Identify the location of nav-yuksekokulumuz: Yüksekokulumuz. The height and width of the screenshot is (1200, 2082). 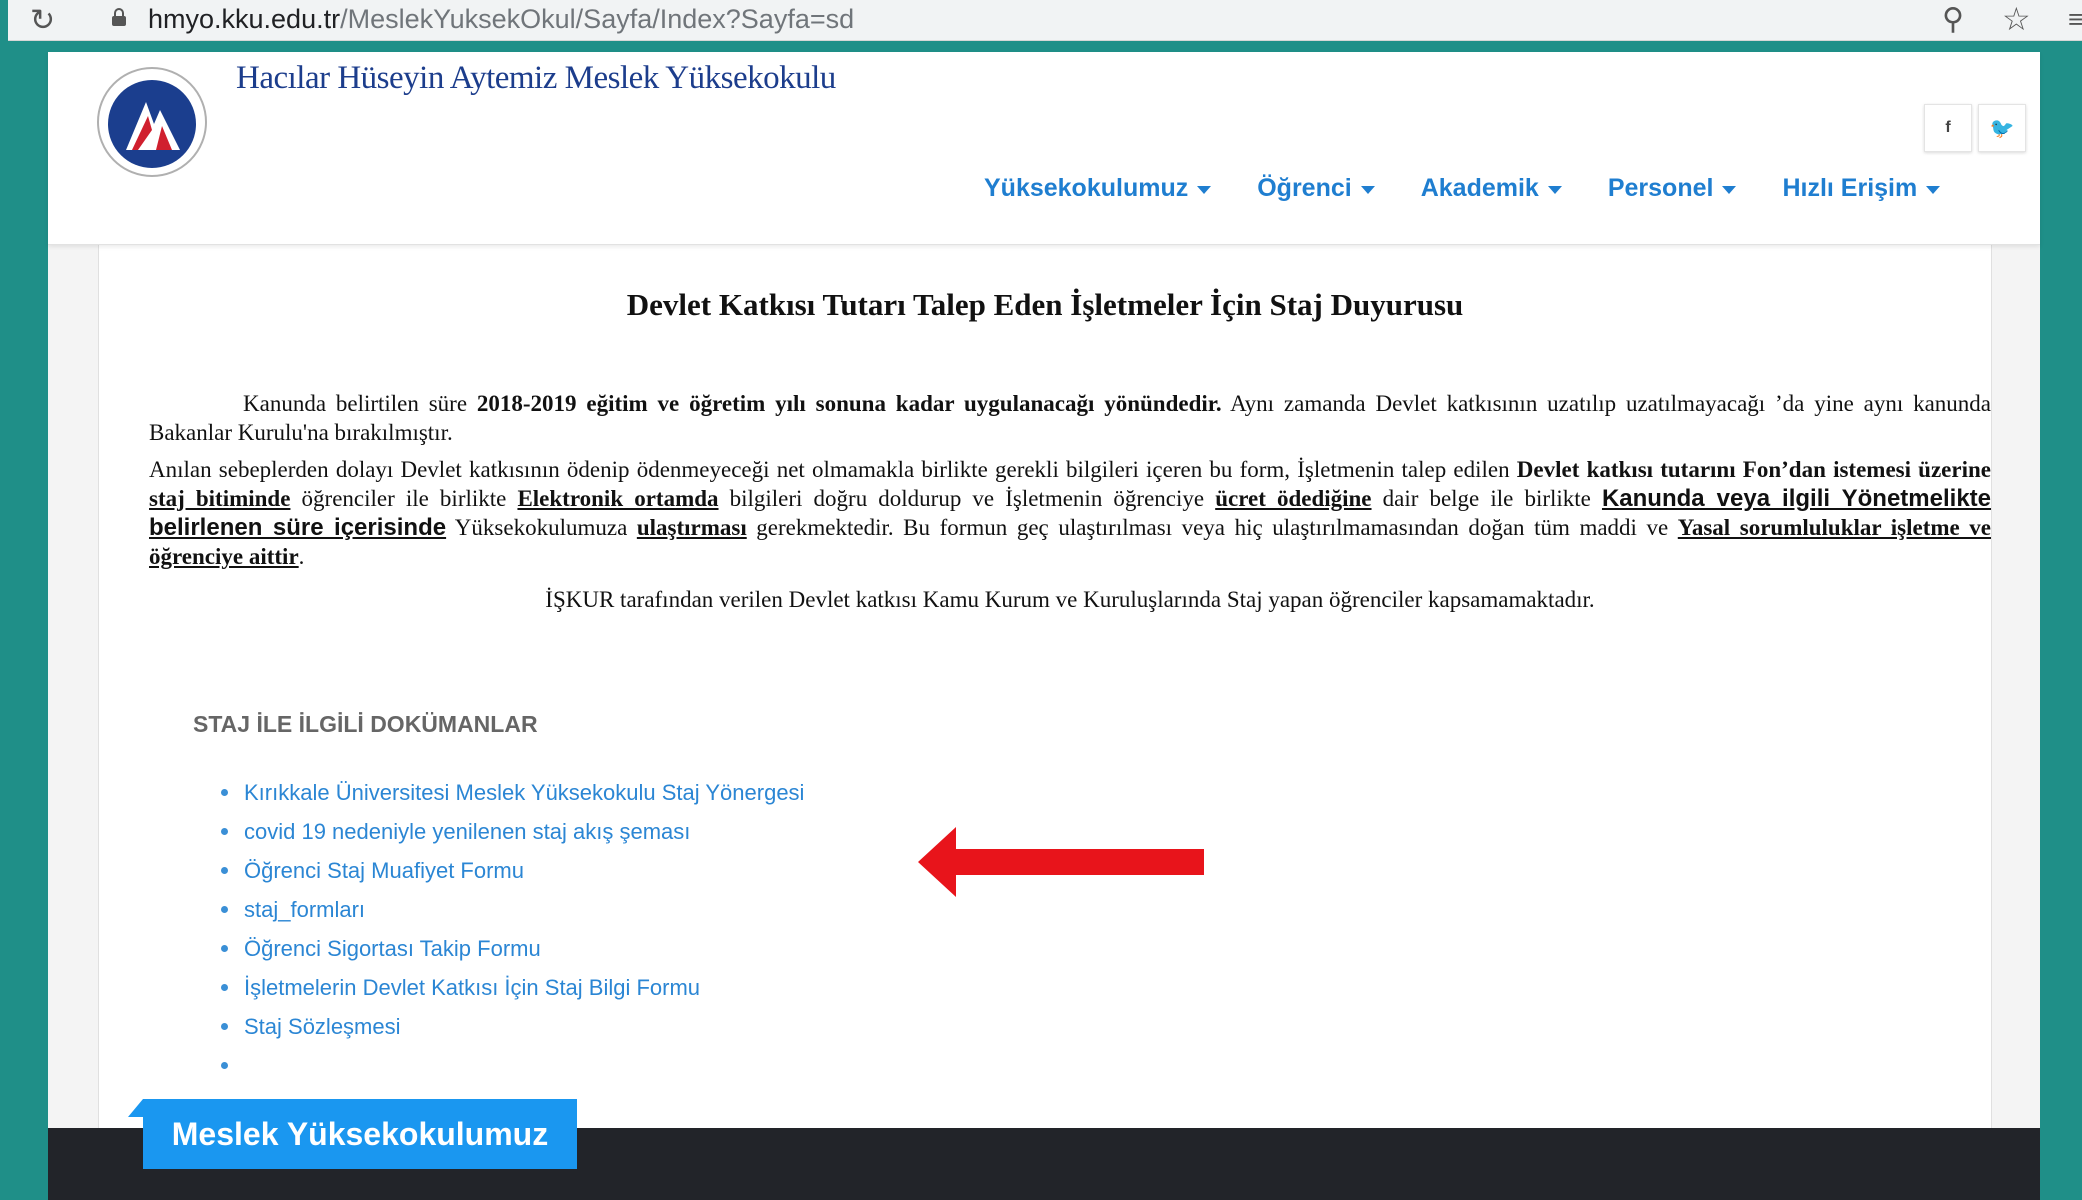
(1098, 188).